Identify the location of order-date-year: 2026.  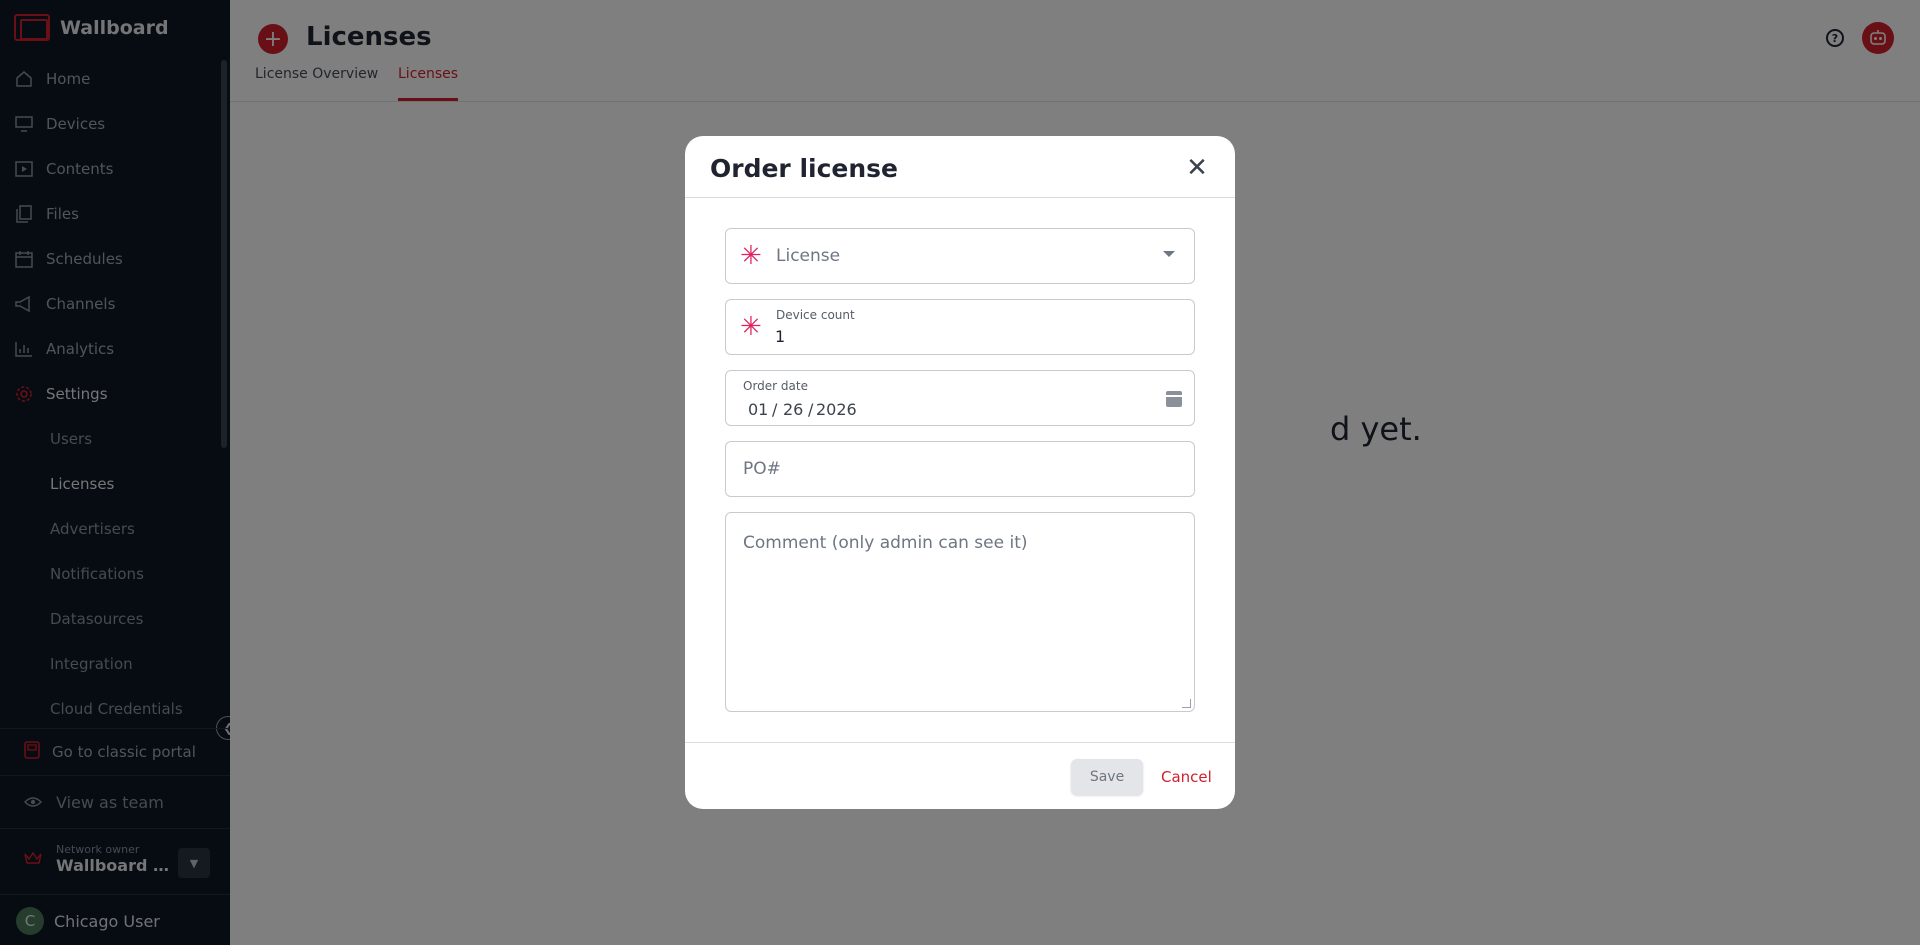
(836, 409).